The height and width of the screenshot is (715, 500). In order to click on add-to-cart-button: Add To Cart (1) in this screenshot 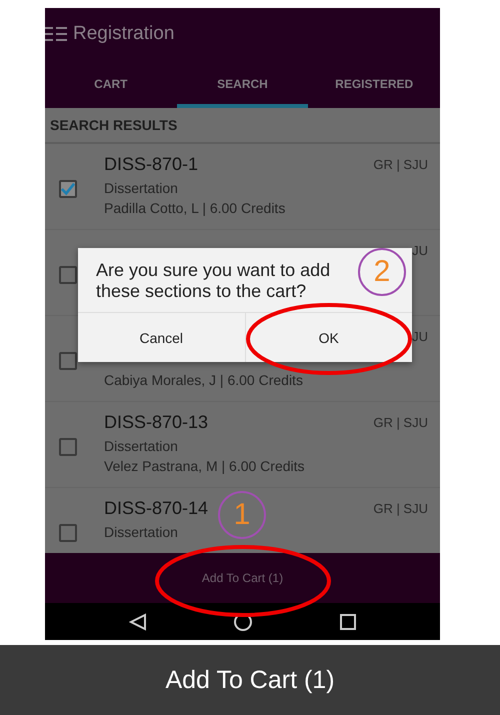, I will do `click(242, 578)`.